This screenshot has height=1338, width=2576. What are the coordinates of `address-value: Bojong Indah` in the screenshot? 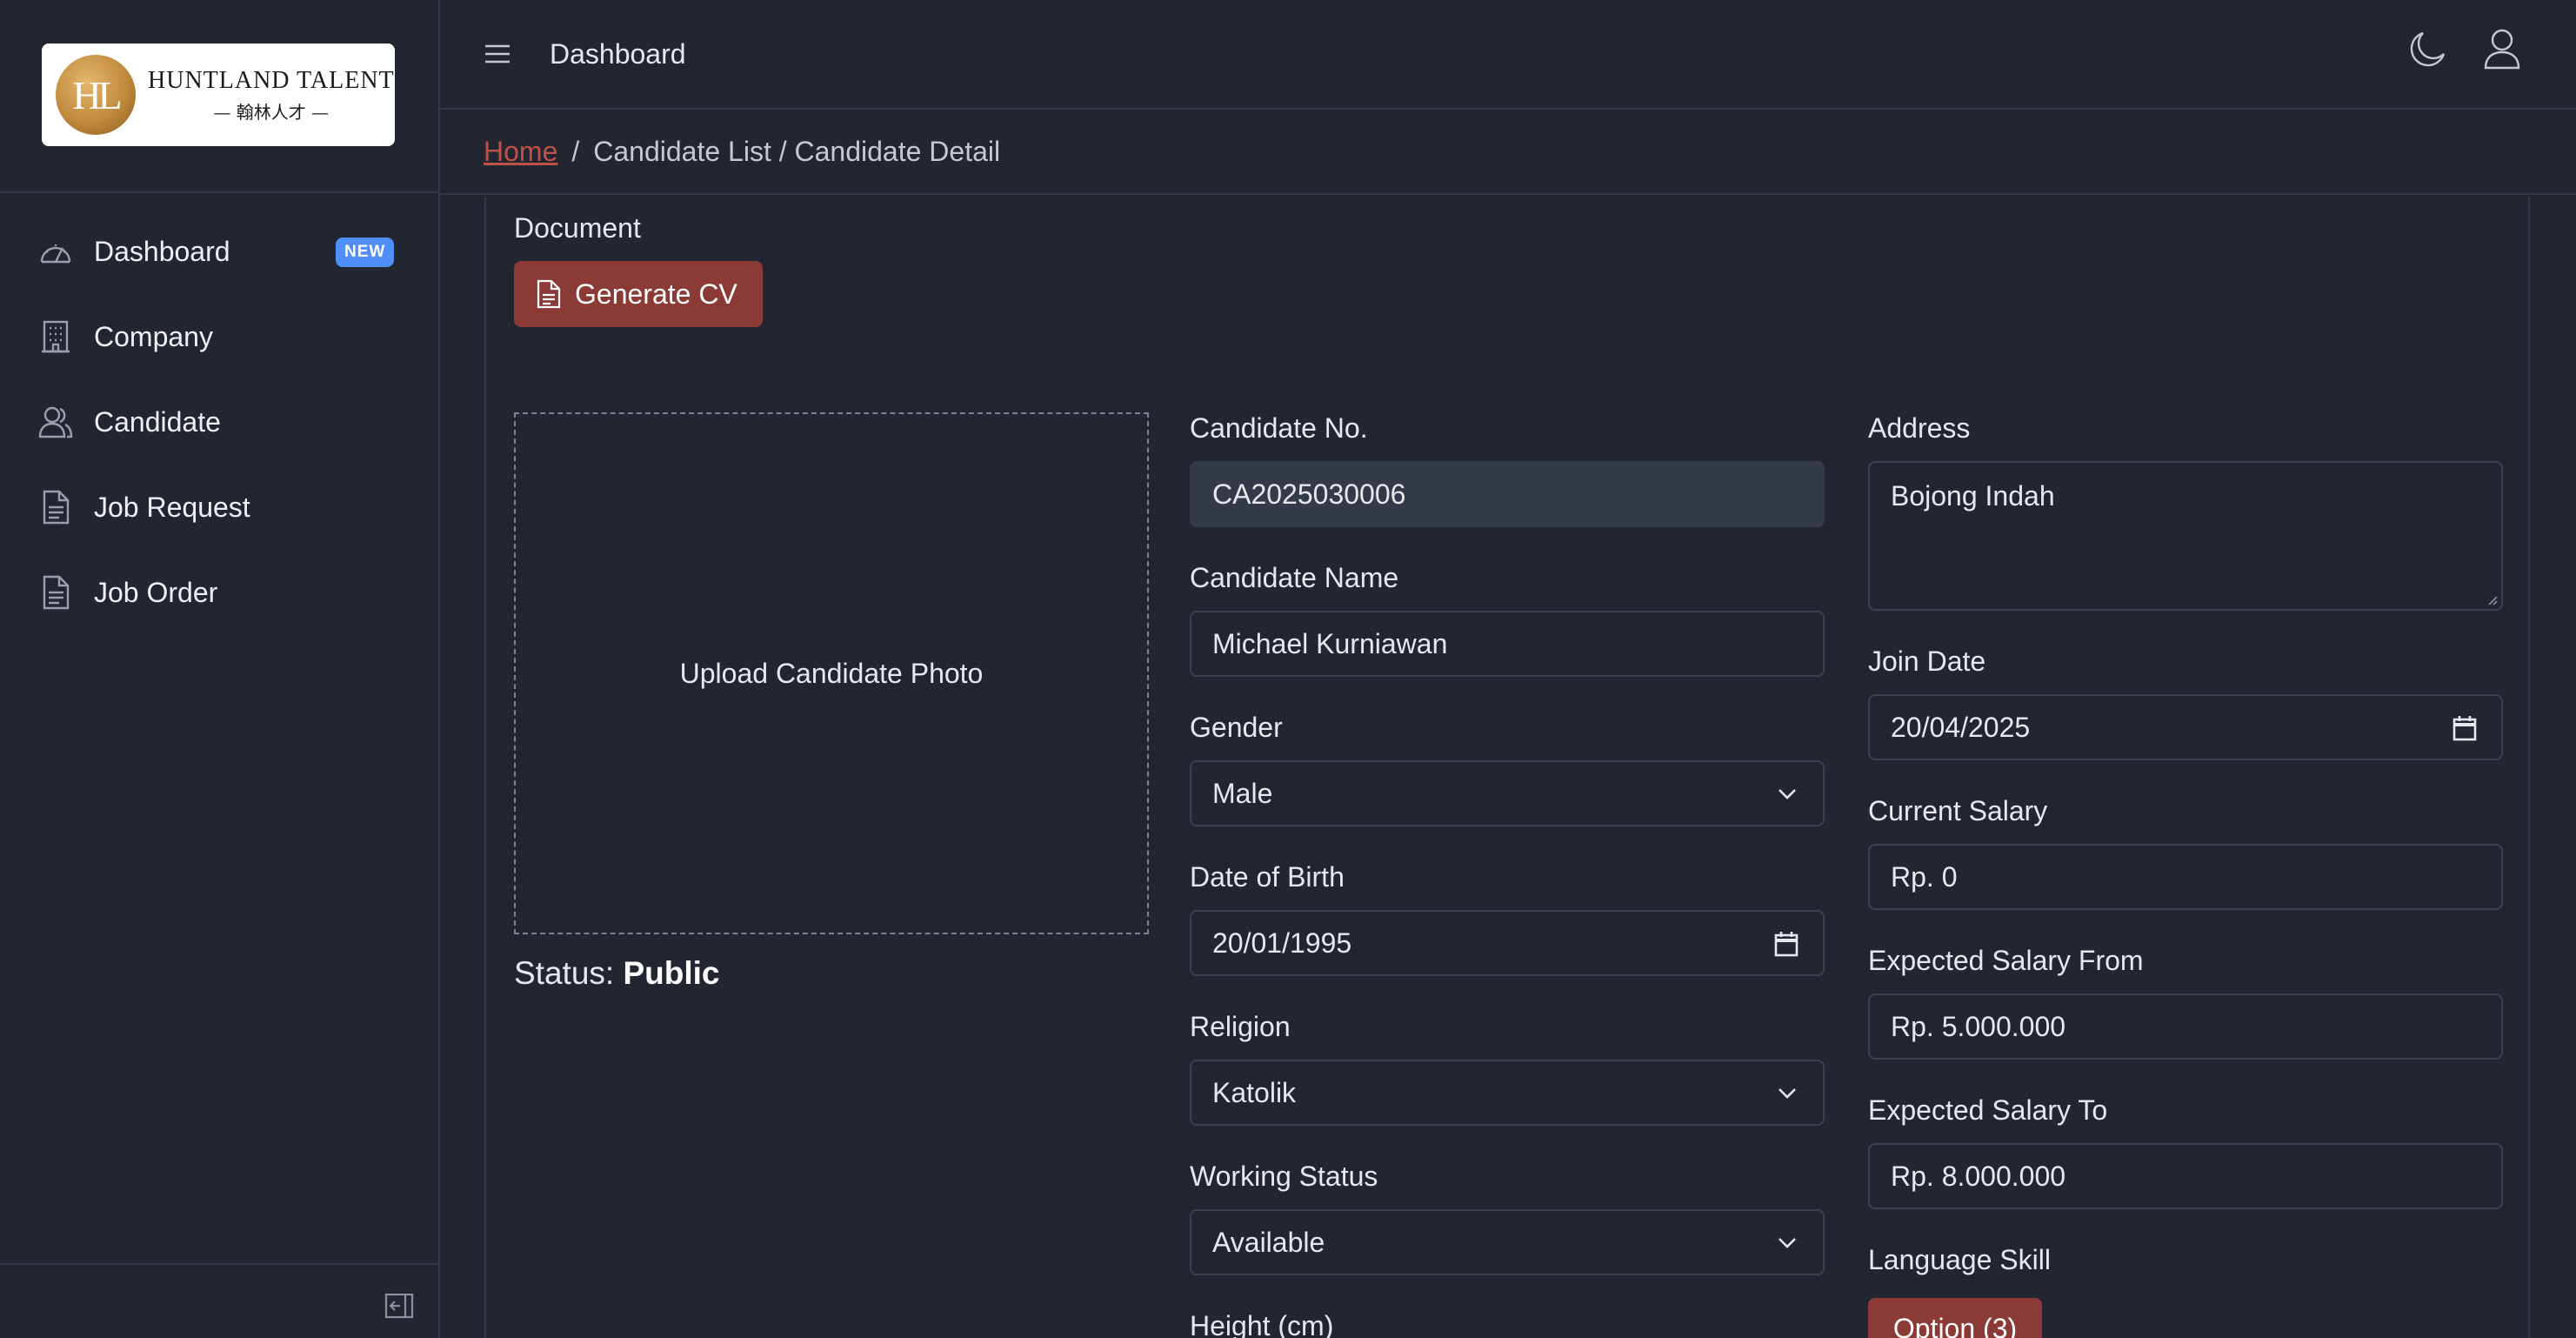 It's located at (1973, 496).